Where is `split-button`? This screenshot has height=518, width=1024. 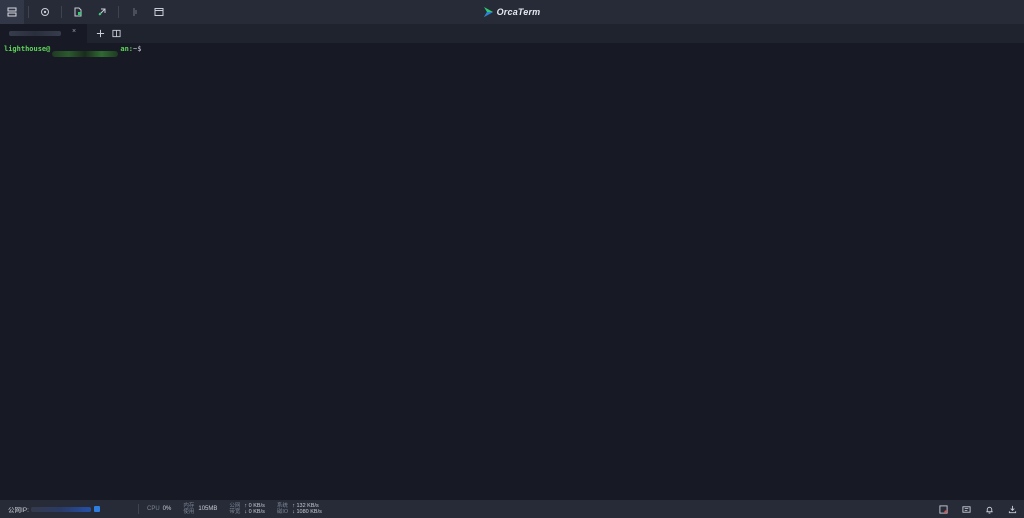 split-button is located at coordinates (135, 12).